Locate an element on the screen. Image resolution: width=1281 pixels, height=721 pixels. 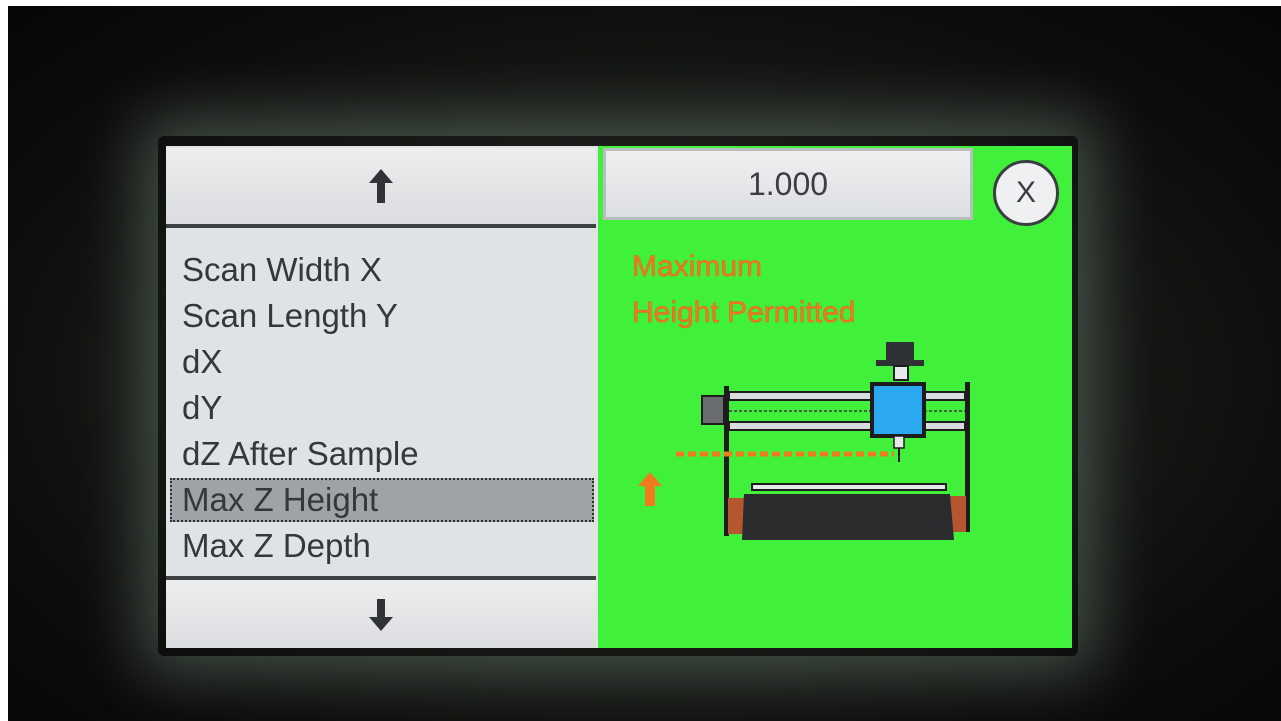
rail-top is located at coordinates (847, 396).